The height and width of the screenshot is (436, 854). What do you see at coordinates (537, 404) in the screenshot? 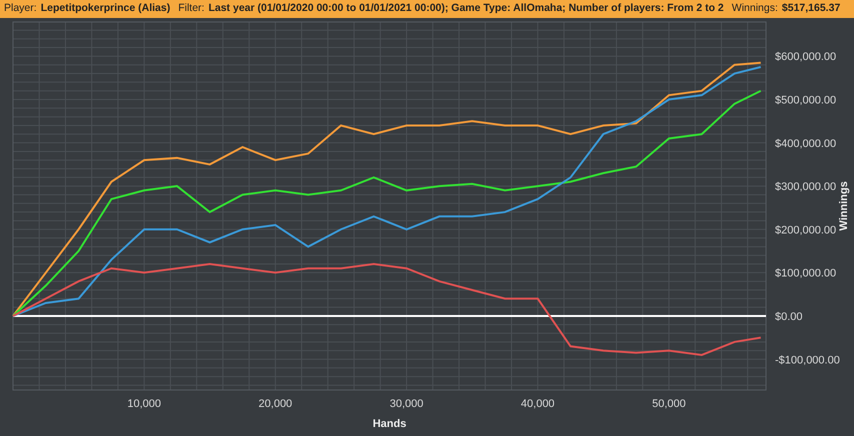
I see `x-tick-label: 40,000` at bounding box center [537, 404].